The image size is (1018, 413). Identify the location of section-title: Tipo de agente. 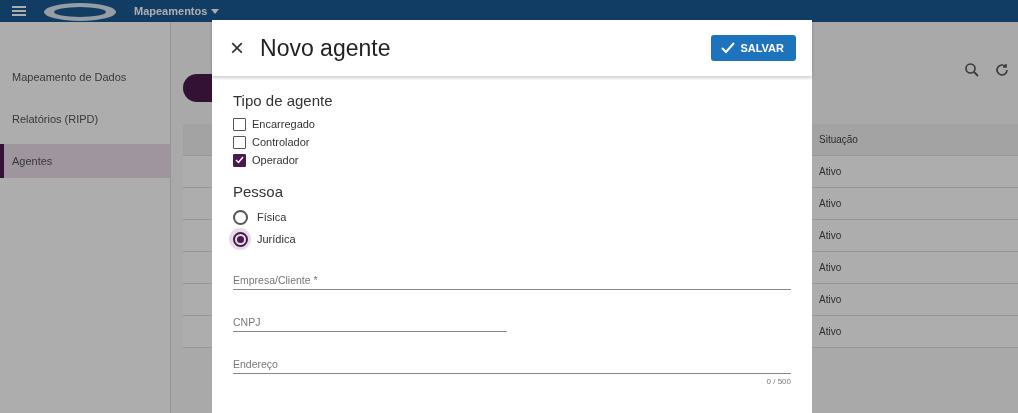
(283, 100).